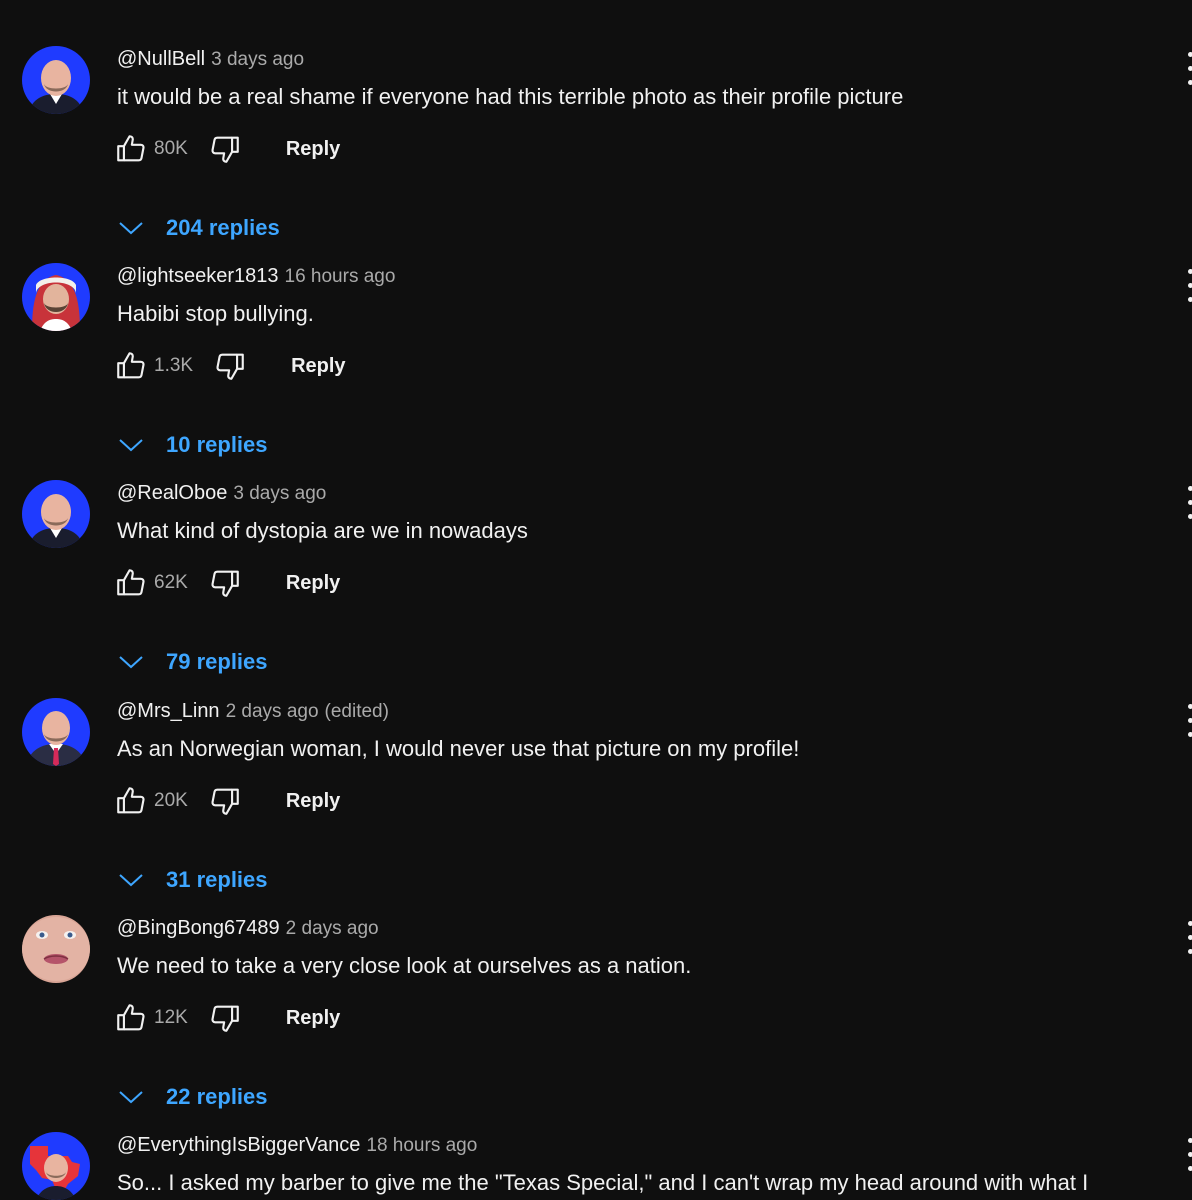 Image resolution: width=1192 pixels, height=1200 pixels. Describe the element at coordinates (161, 59) in the screenshot. I see `author-name: @NullBell` at that location.